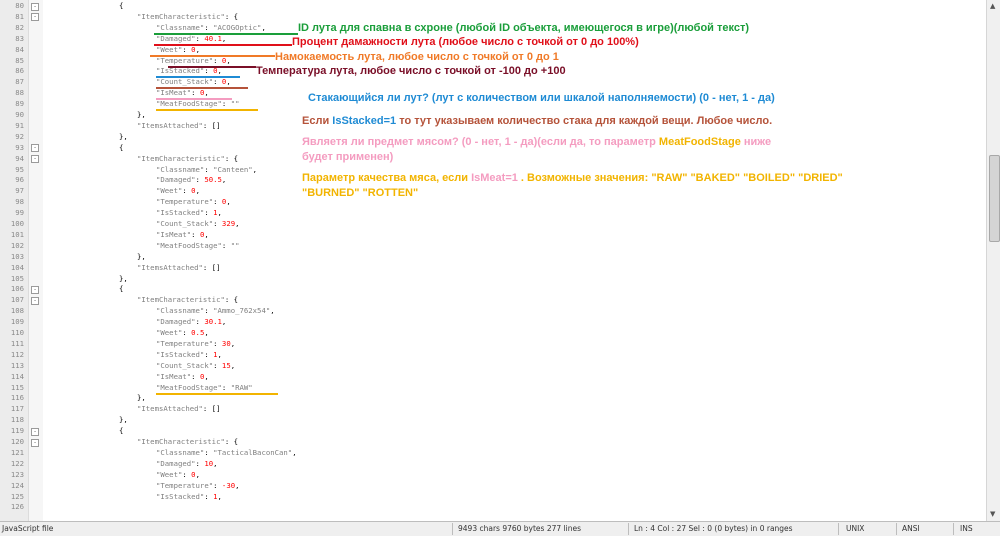 This screenshot has width=1000, height=536. What do you see at coordinates (235, 104) in the screenshot?
I see `string-token: ""` at bounding box center [235, 104].